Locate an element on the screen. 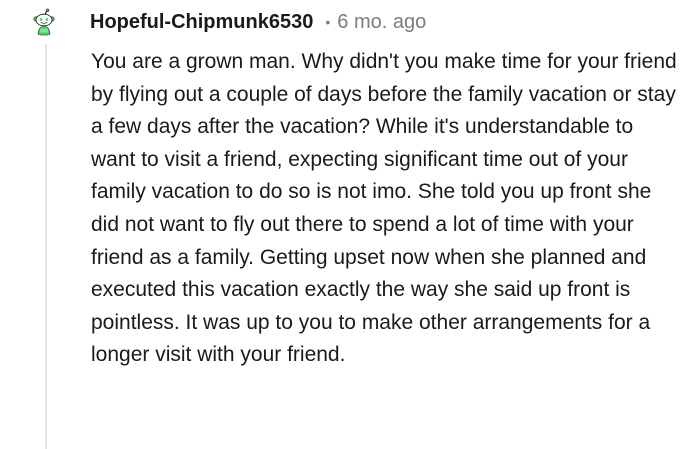  timestamp: 6 mo. ago is located at coordinates (381, 22).